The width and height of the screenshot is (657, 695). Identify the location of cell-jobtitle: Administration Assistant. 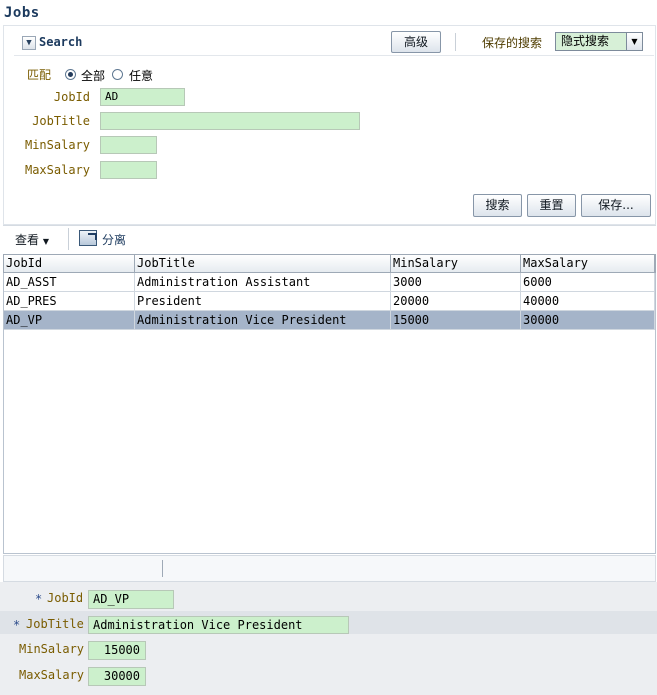
(263, 282).